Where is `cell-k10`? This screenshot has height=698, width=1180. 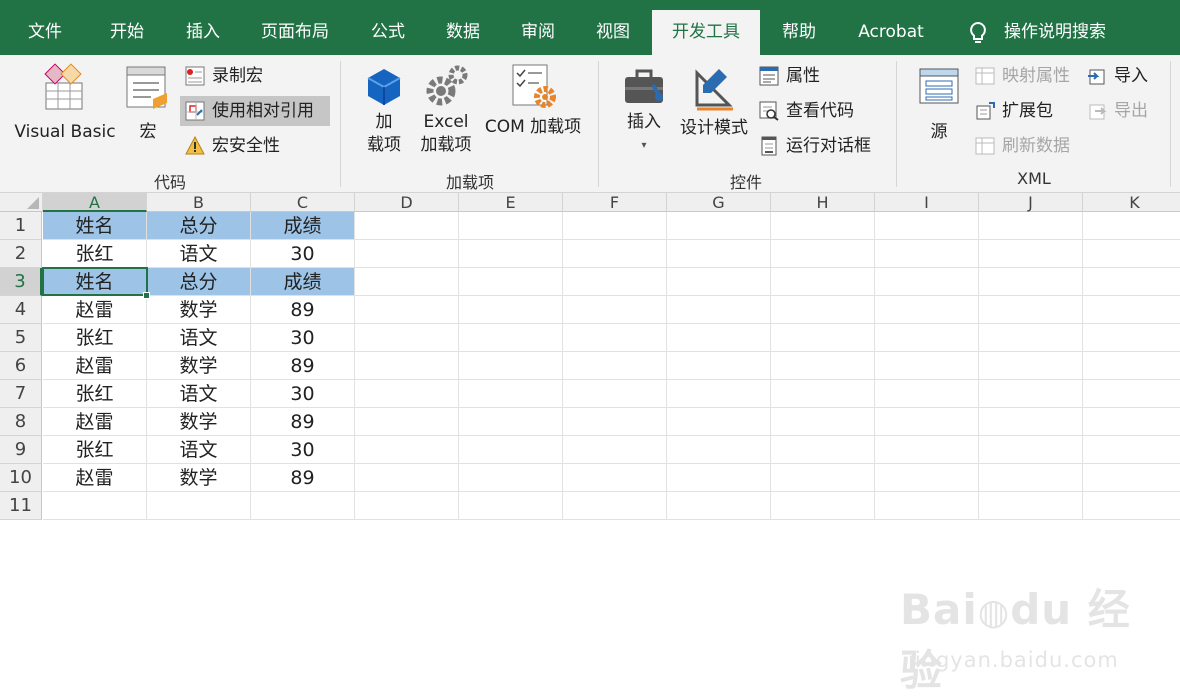
cell-k10 is located at coordinates (1131, 478).